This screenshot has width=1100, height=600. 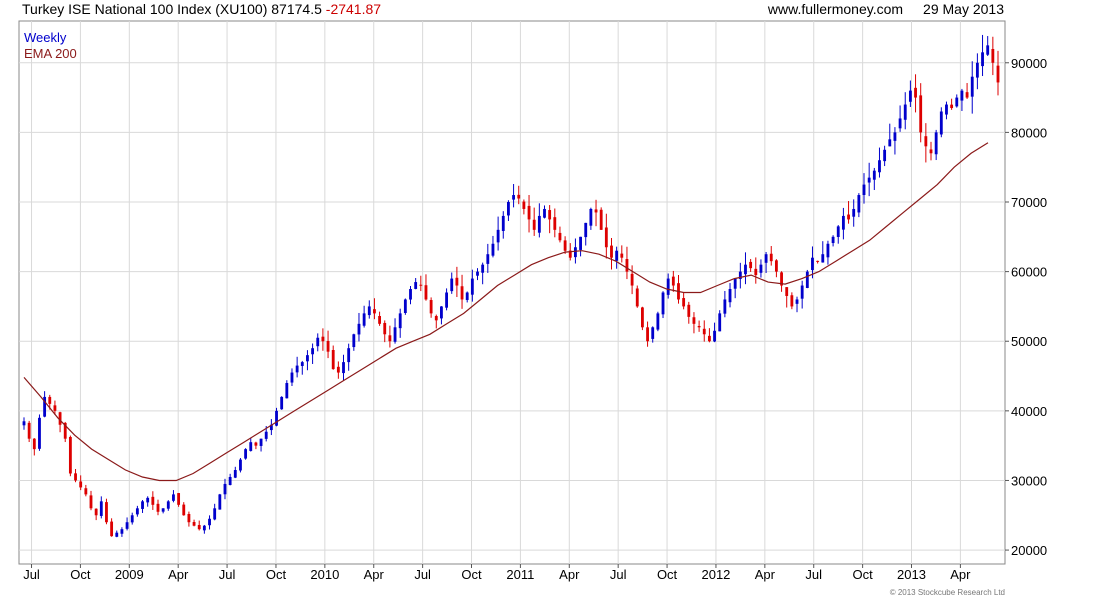 What do you see at coordinates (1026, 307) in the screenshot?
I see `y-axis: 20000 30000 40000 50000 60000 70000 80000 90000` at bounding box center [1026, 307].